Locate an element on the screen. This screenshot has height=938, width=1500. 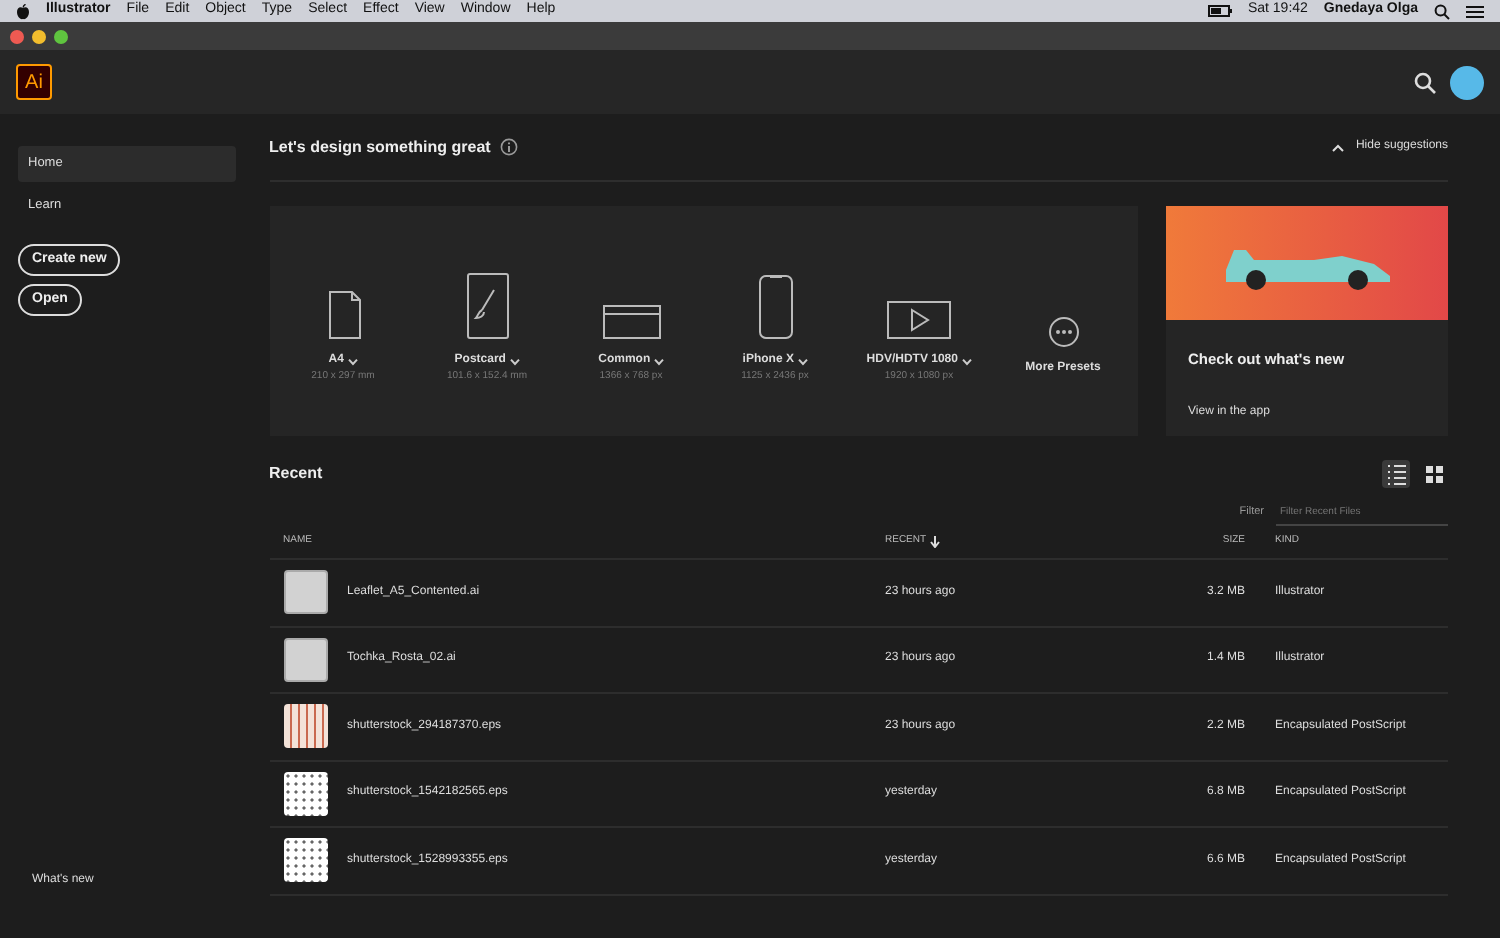
apple-icon is located at coordinates (23, 11).